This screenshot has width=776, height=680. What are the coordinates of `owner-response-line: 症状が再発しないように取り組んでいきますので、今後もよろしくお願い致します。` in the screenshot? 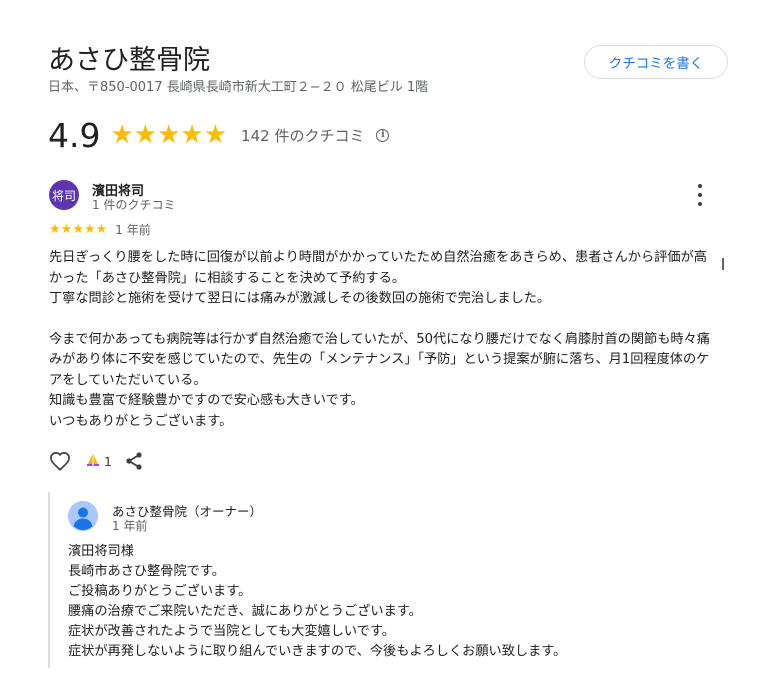 It's located at (317, 651).